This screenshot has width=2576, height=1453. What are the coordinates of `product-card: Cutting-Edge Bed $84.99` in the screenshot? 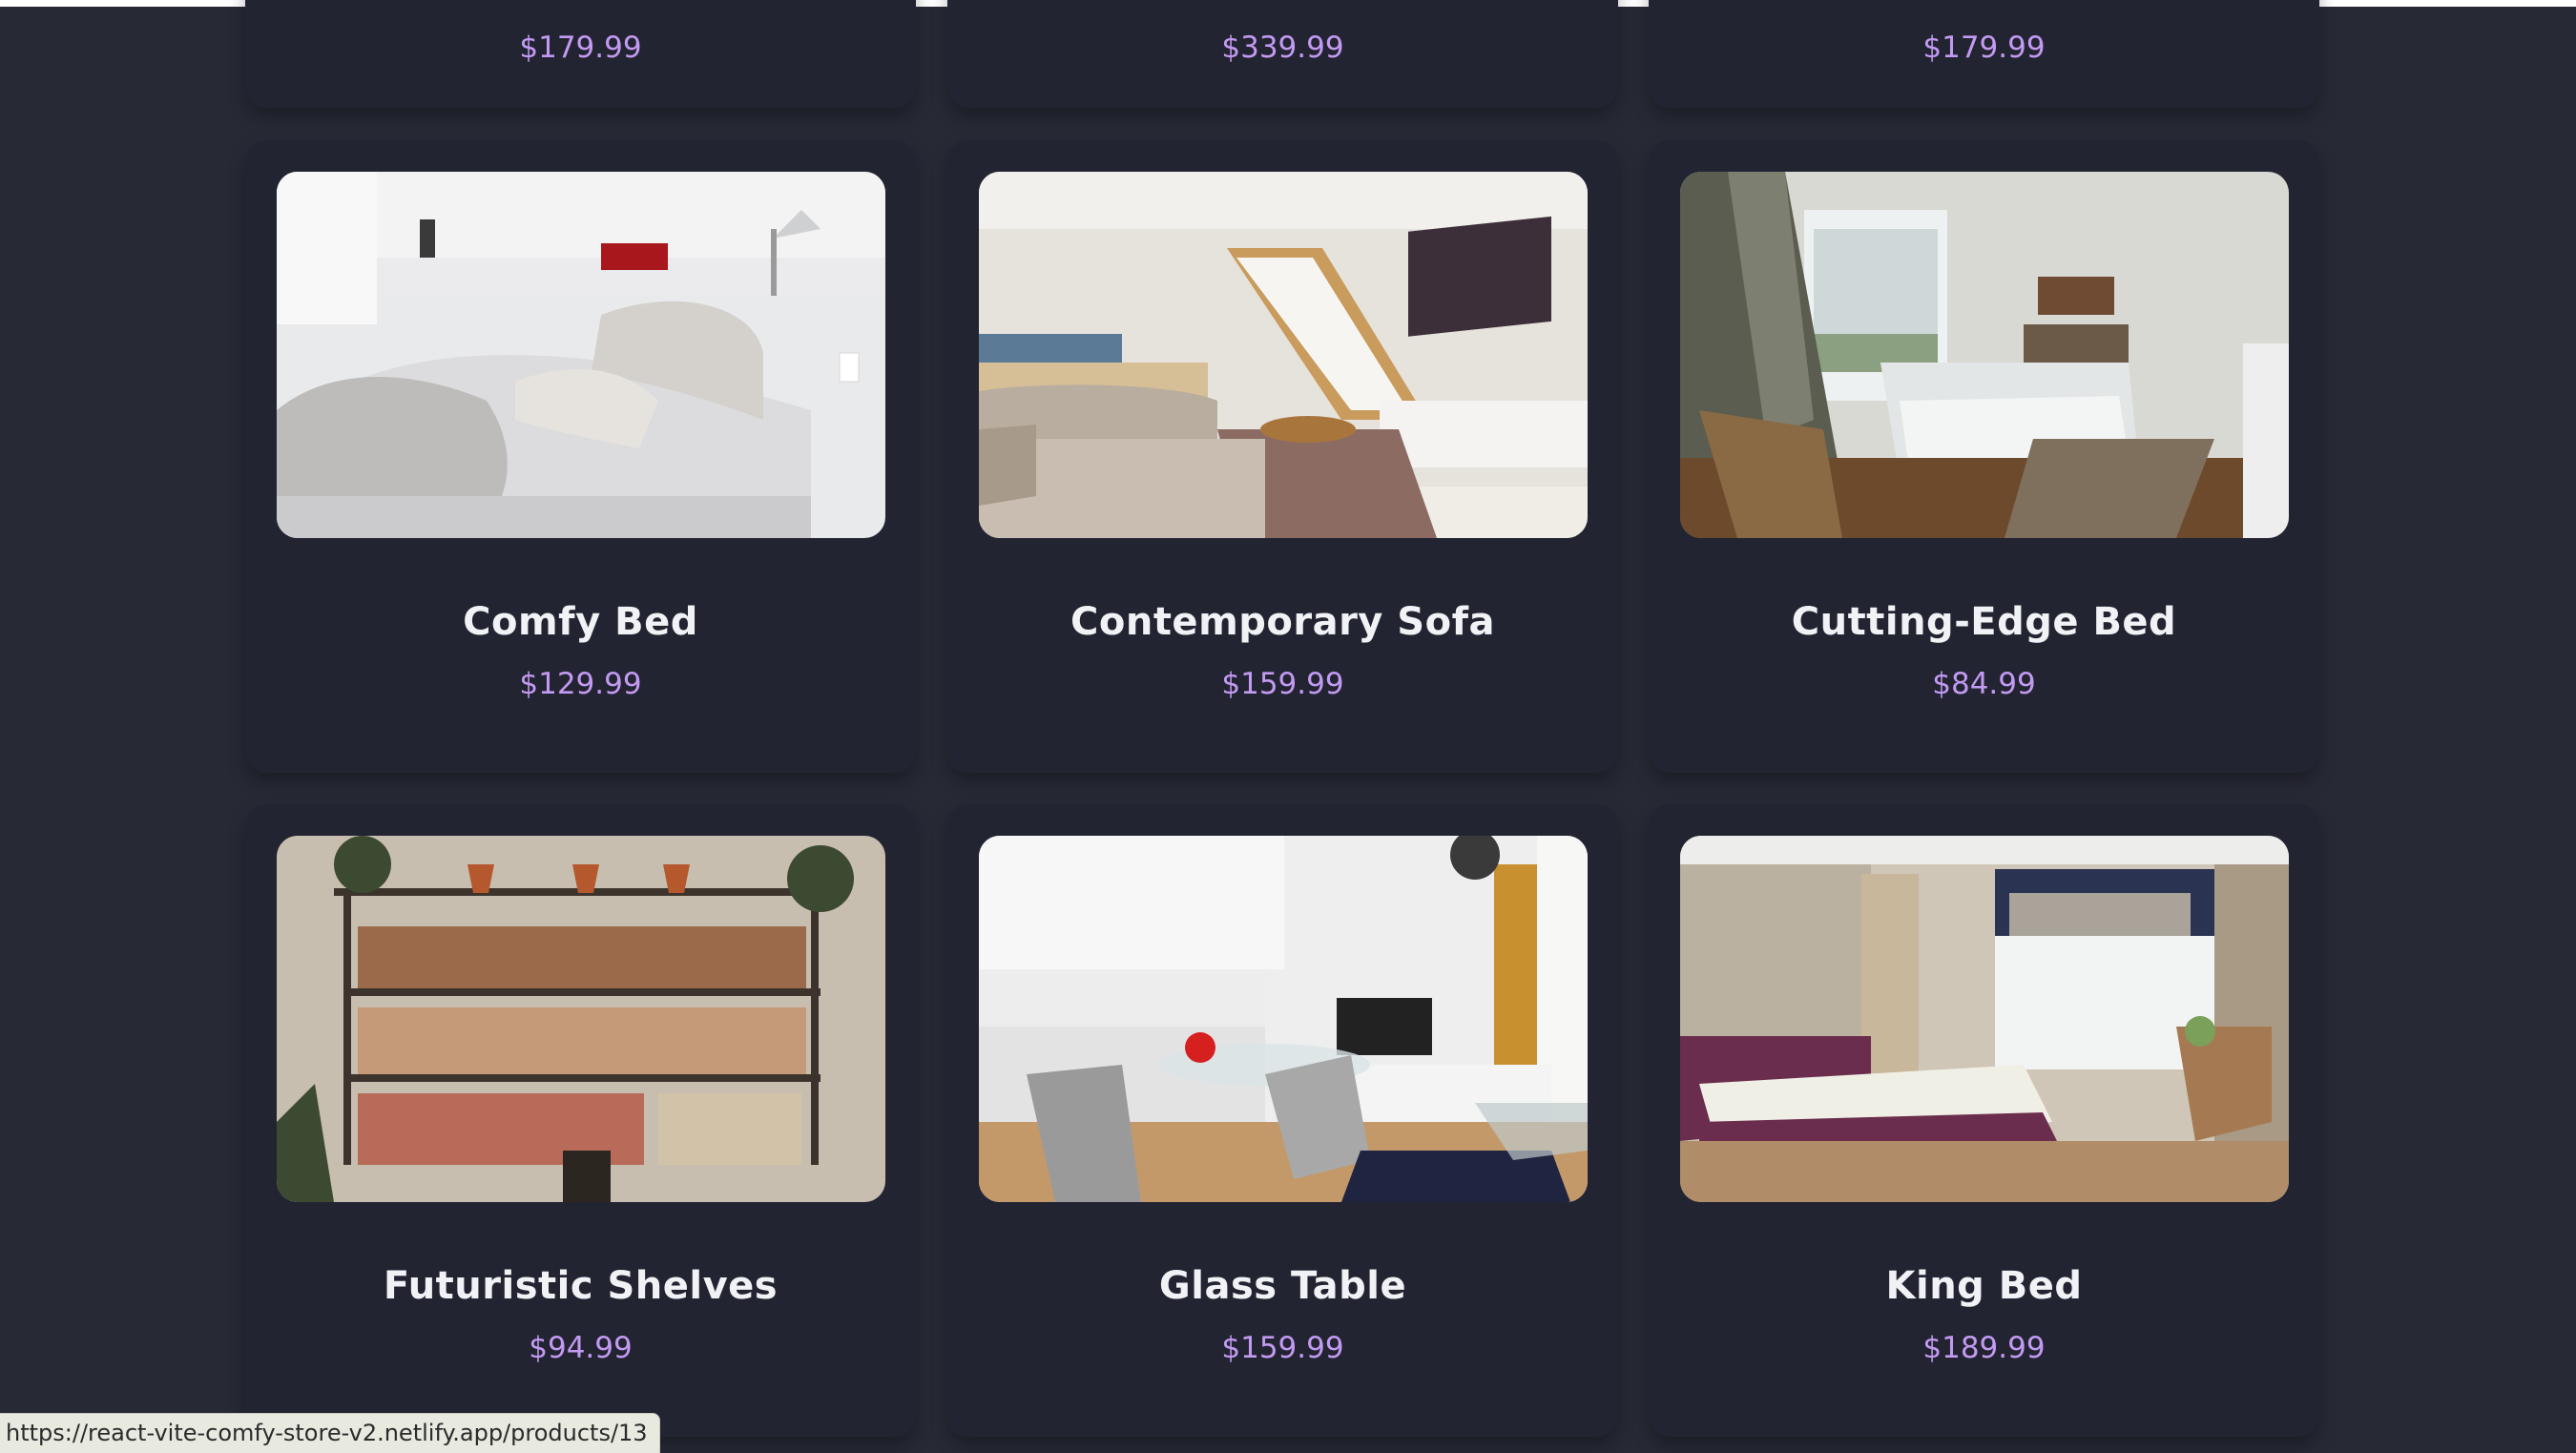 It's located at (1984, 456).